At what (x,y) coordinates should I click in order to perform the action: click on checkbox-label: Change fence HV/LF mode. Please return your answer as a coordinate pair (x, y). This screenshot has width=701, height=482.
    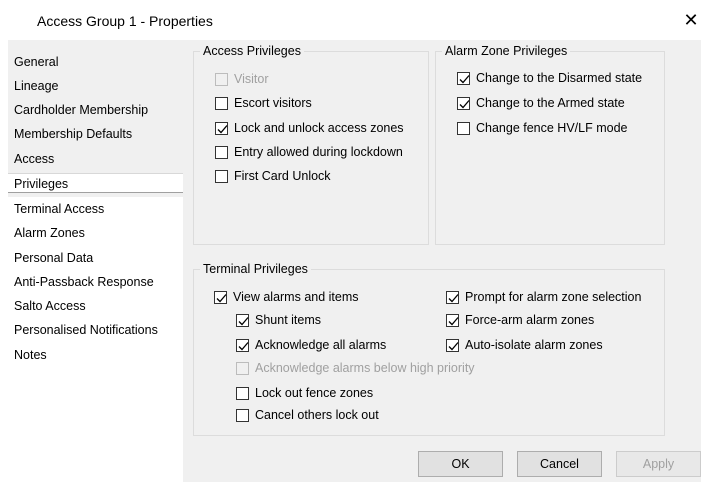
    Looking at the image, I should click on (552, 128).